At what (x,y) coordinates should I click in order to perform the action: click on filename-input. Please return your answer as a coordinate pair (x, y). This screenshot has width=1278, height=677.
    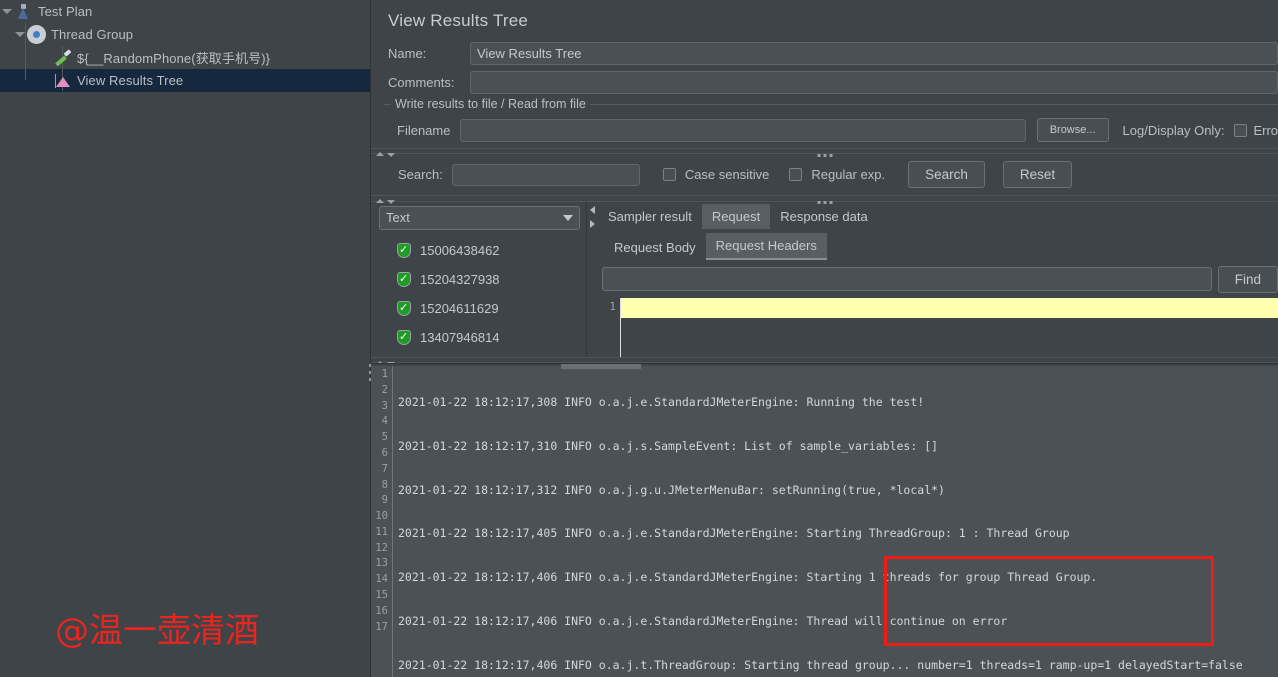
    Looking at the image, I should click on (743, 130).